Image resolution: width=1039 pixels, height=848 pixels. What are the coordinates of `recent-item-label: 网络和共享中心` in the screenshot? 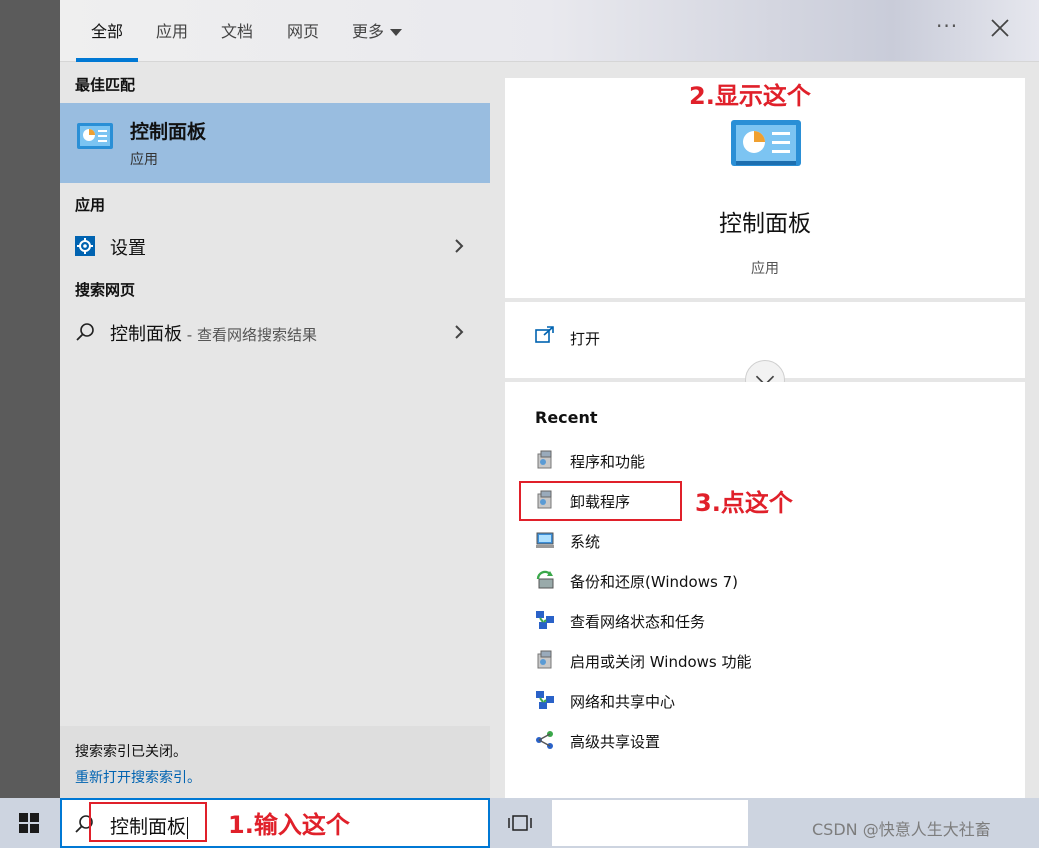 It's located at (623, 702).